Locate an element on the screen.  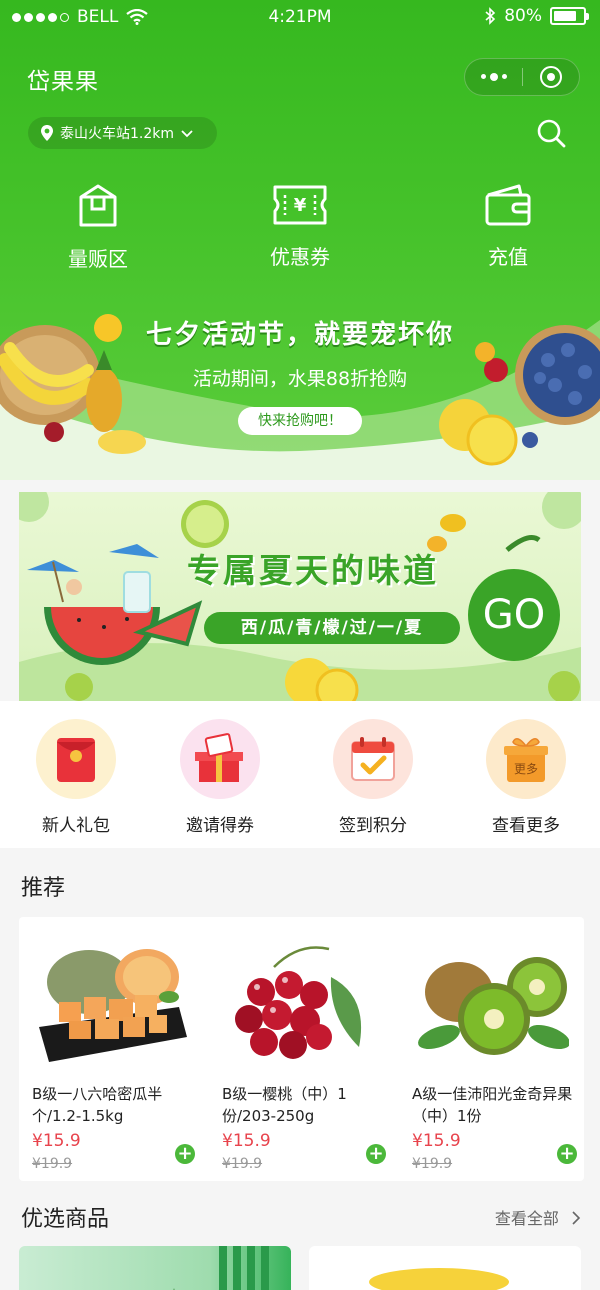
location-selector: 泰山火车站1.2km is located at coordinates (122, 133).